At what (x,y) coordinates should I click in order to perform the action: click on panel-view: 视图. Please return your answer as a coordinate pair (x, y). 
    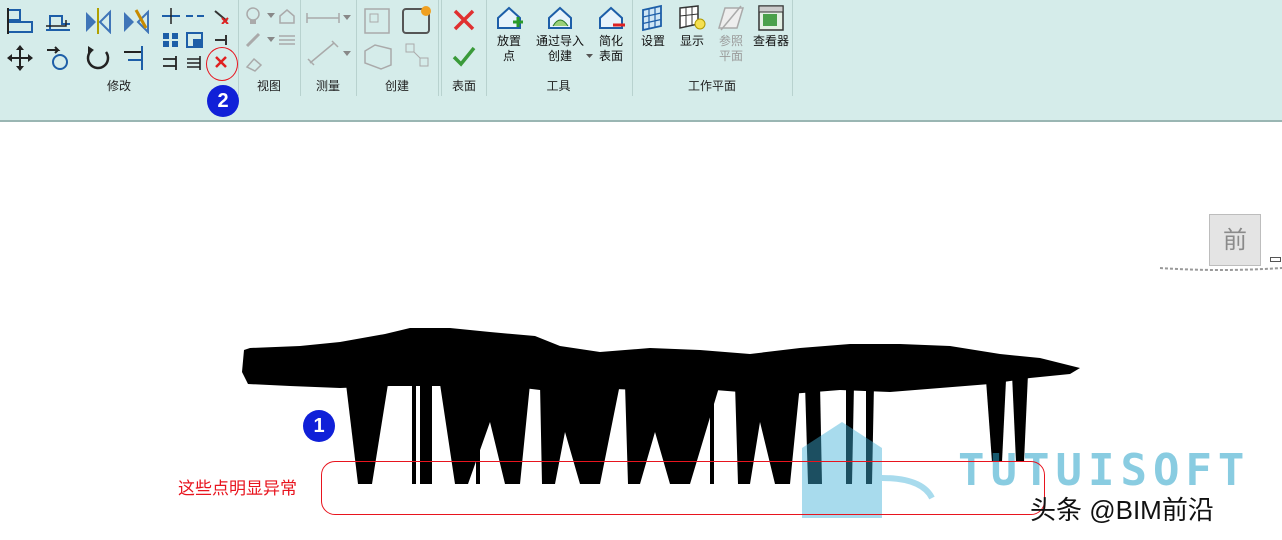
    Looking at the image, I should click on (269, 48).